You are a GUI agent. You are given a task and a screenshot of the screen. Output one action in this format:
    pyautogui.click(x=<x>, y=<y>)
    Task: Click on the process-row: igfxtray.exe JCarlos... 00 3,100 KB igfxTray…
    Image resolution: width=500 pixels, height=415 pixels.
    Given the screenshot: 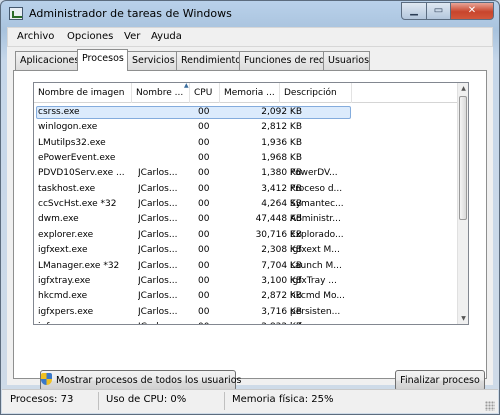 What is the action you would take?
    pyautogui.click(x=246, y=281)
    